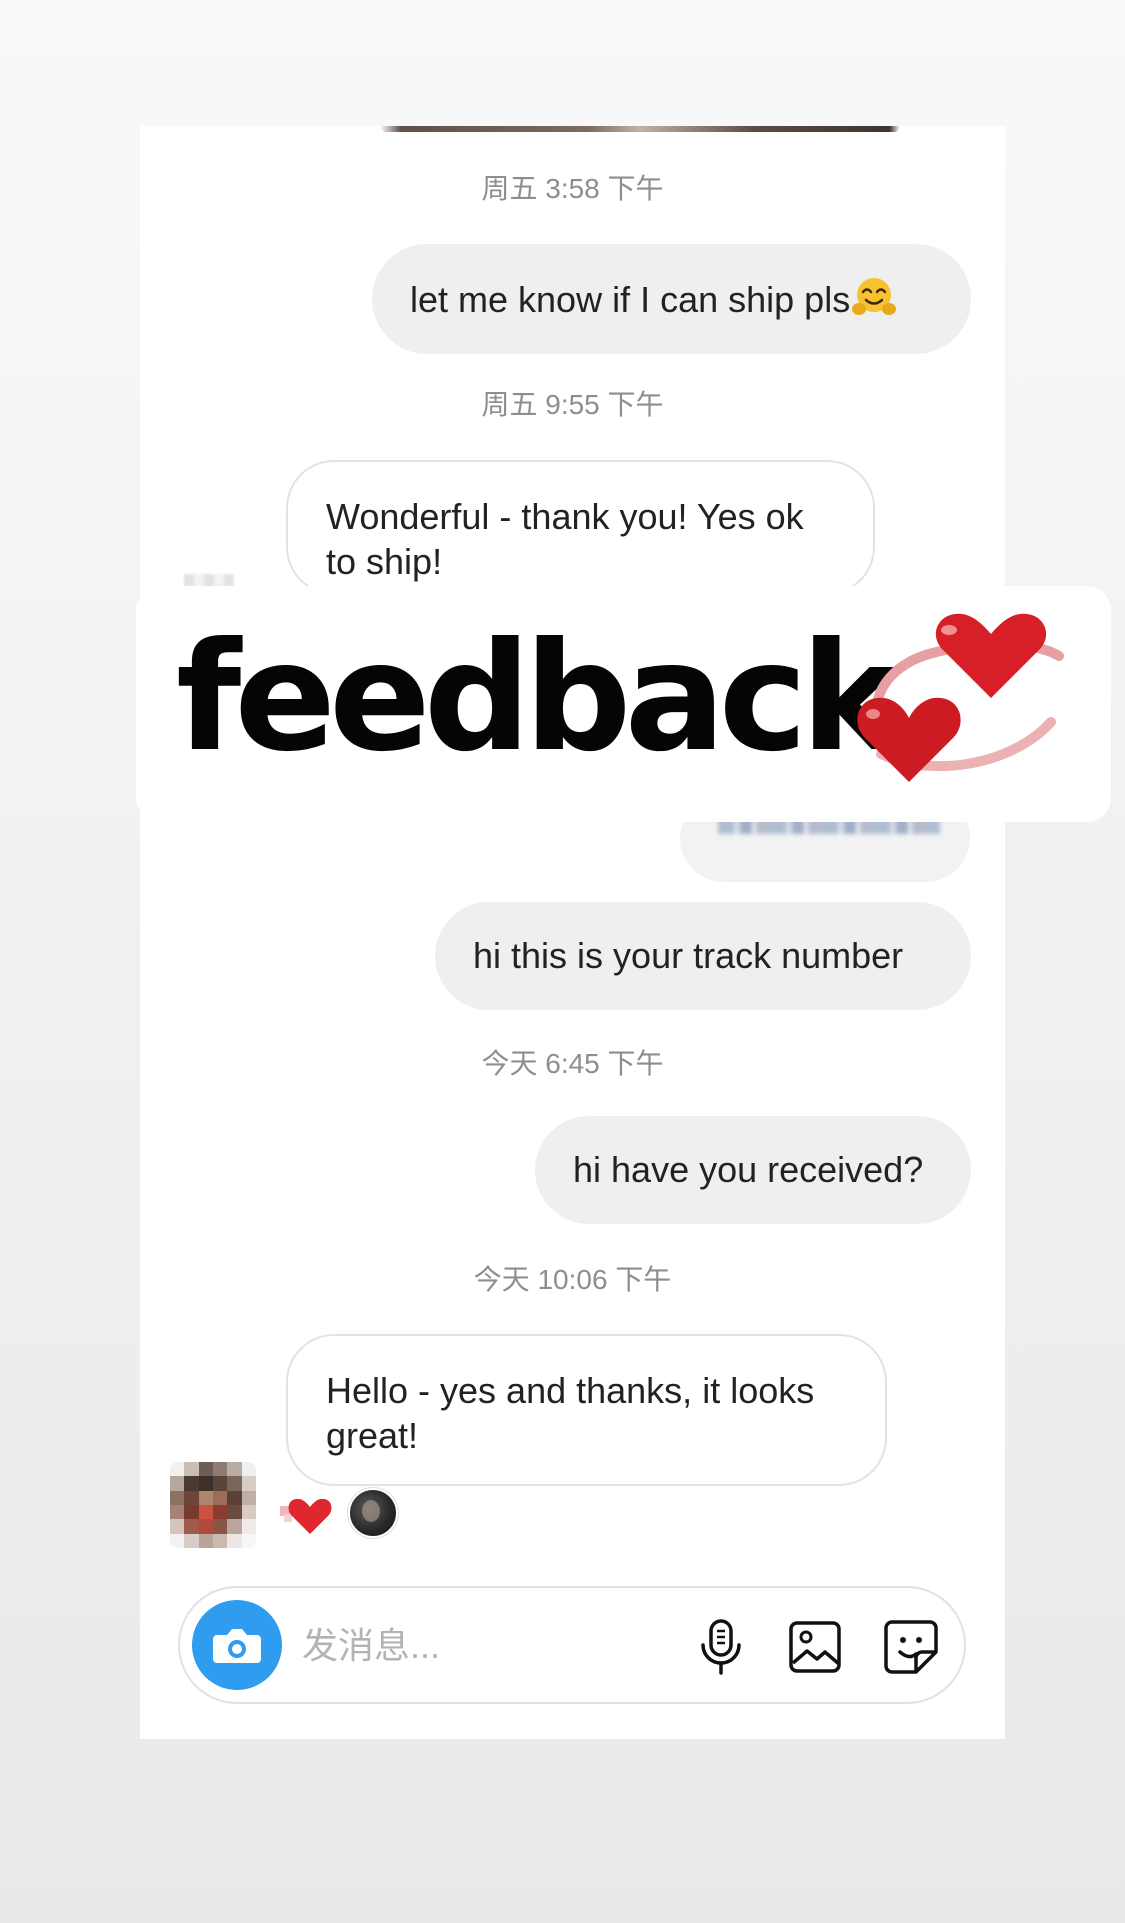  What do you see at coordinates (572, 1063) in the screenshot?
I see `timestamp: 今天 6:45 下午` at bounding box center [572, 1063].